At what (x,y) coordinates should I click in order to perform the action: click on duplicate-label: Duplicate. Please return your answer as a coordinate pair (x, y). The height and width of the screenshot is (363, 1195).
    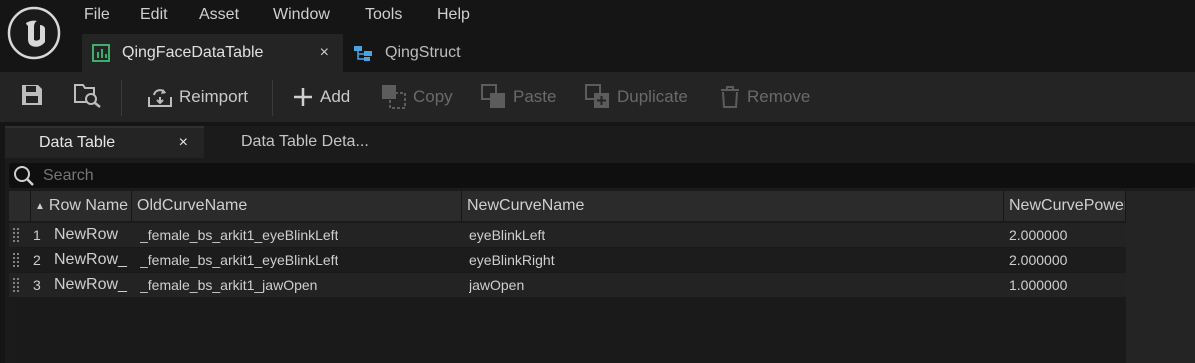
    Looking at the image, I should click on (652, 96).